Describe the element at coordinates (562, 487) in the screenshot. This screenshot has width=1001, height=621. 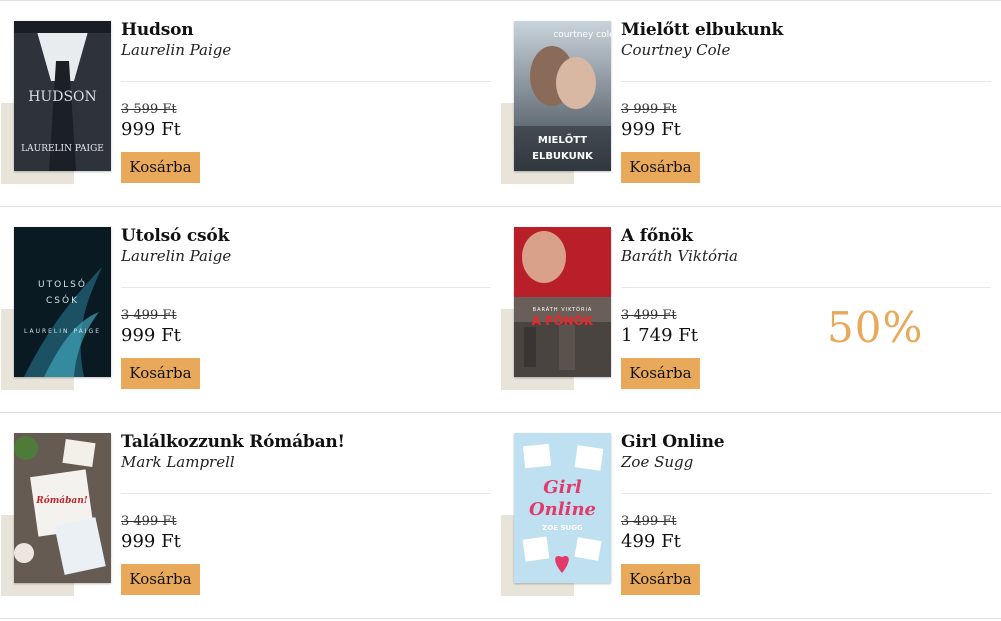
I see `svg-text: Girl` at that location.